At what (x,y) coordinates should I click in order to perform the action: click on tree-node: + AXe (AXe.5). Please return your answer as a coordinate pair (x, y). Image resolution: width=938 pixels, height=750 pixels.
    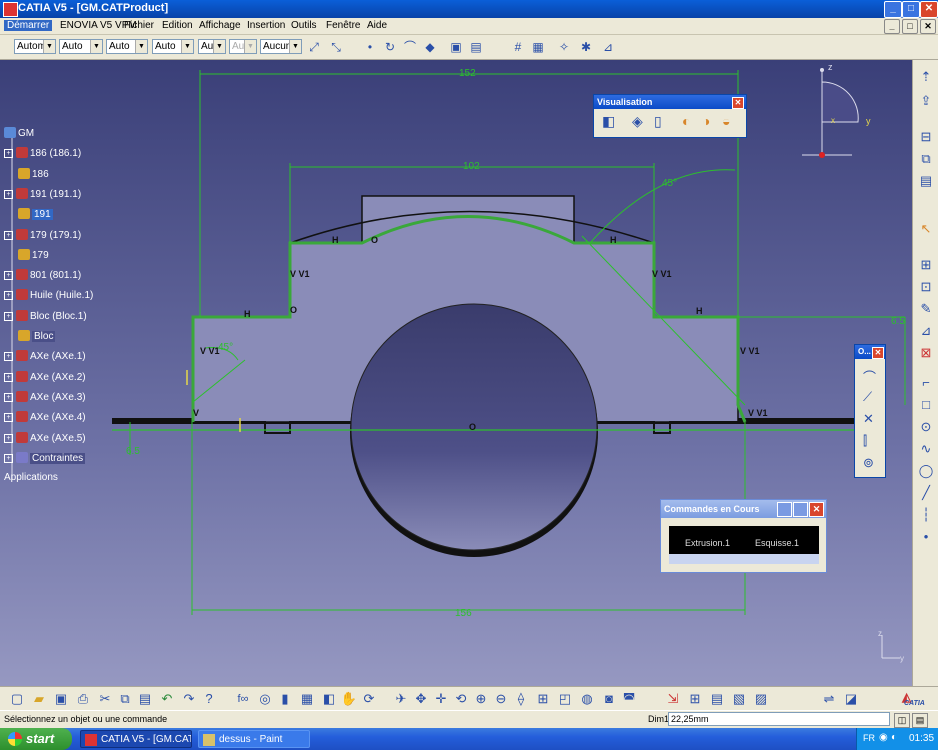
    Looking at the image, I should click on (45, 438).